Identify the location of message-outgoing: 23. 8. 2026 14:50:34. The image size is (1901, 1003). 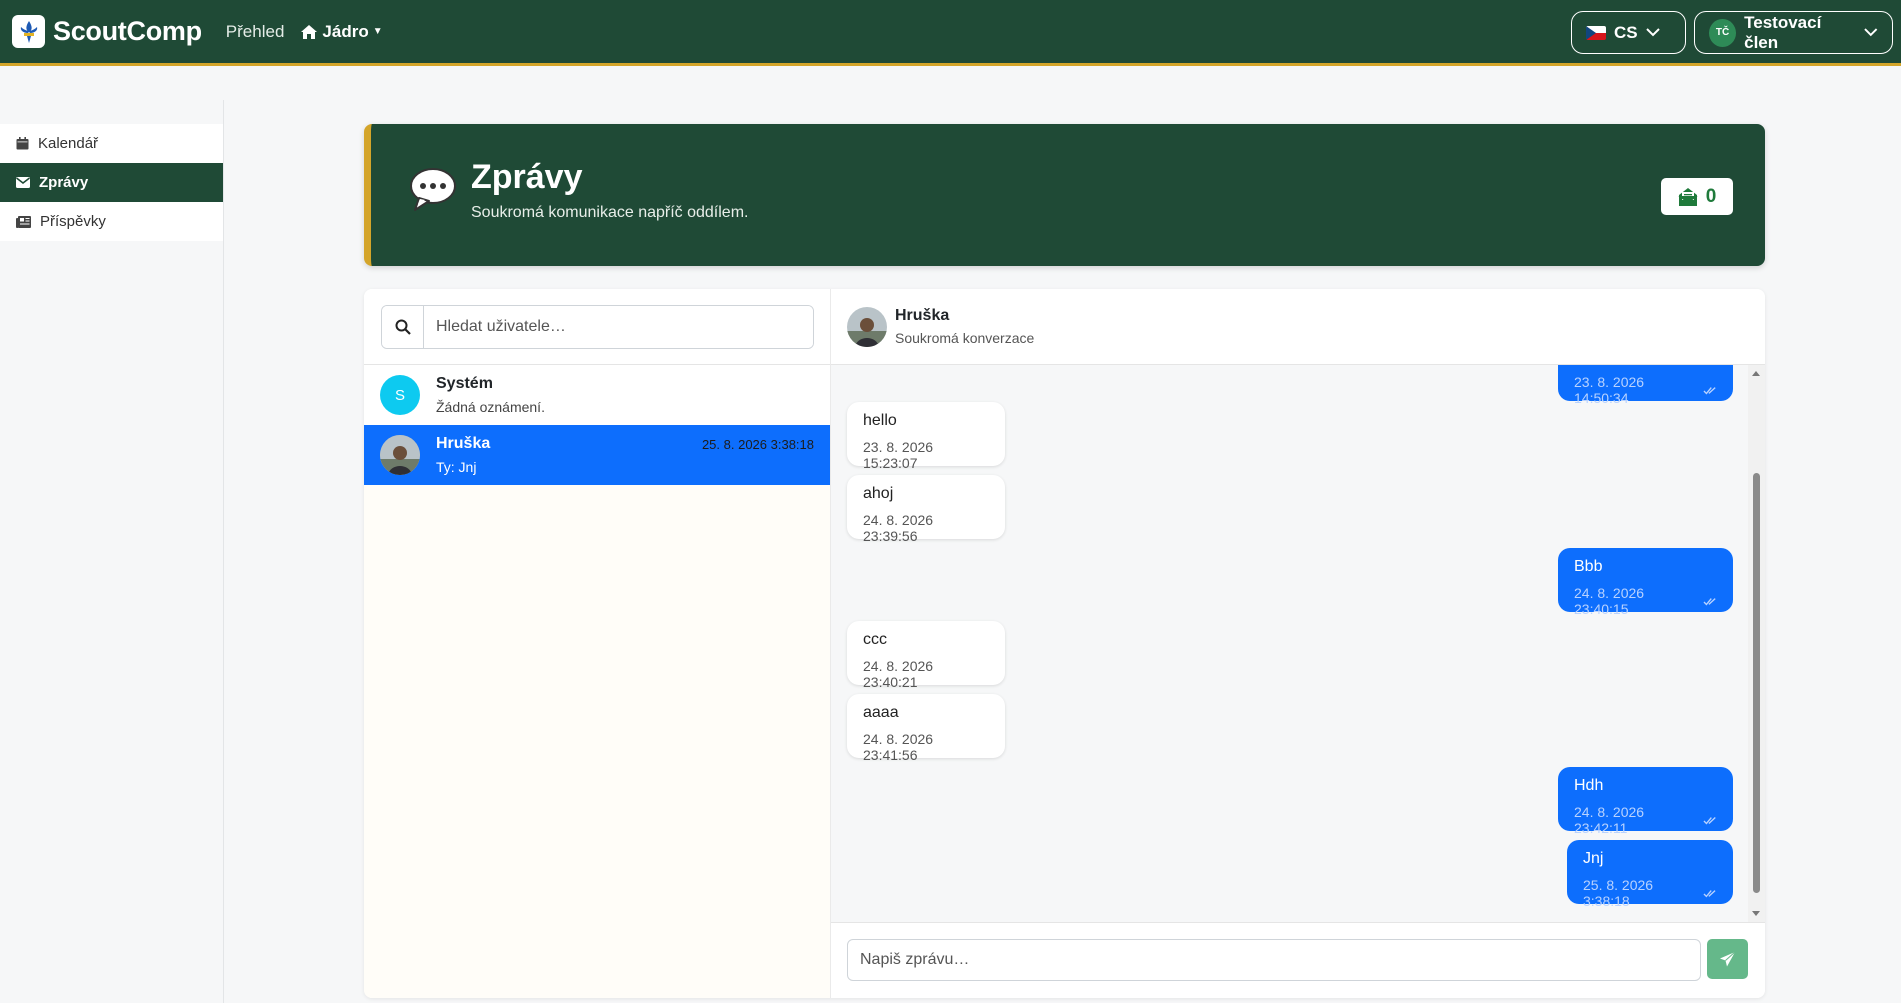
(1645, 385).